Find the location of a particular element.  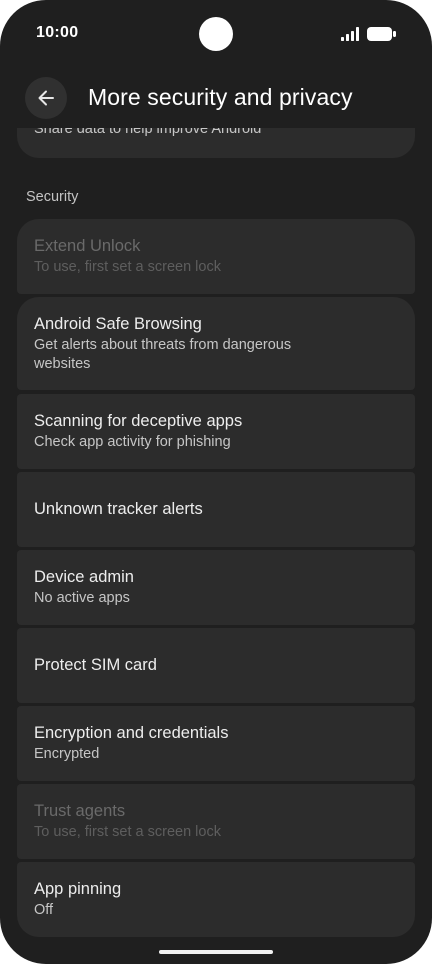

item-title: Trust agents is located at coordinates (80, 811).